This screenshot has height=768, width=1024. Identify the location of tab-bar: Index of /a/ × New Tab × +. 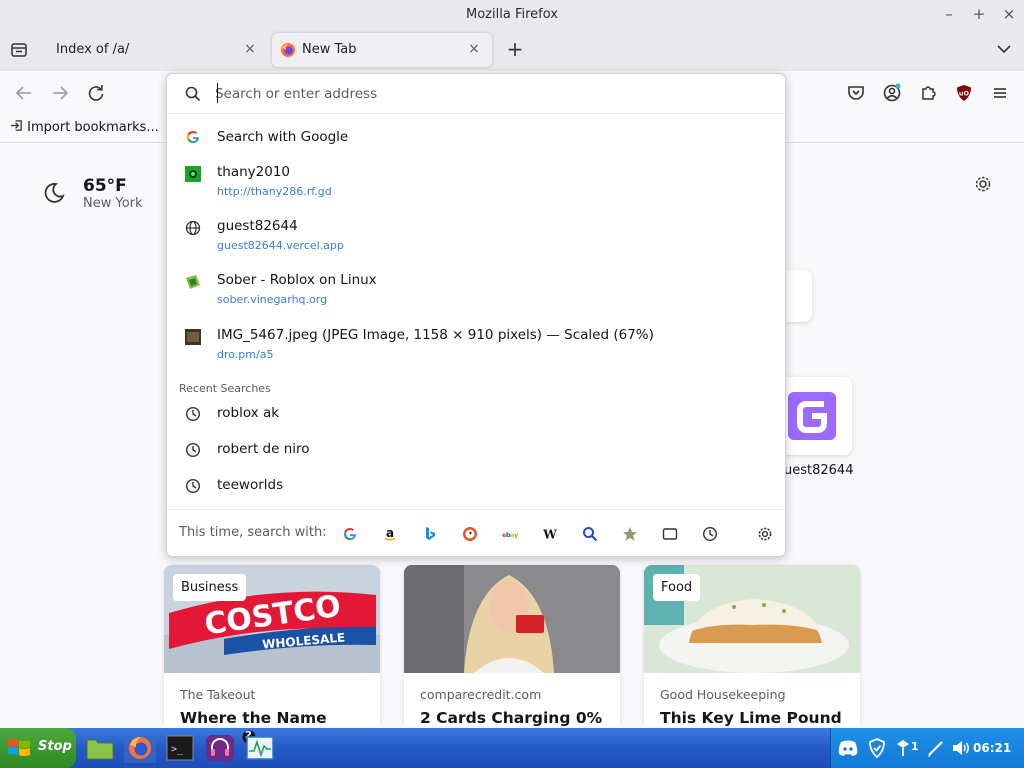
(512, 50).